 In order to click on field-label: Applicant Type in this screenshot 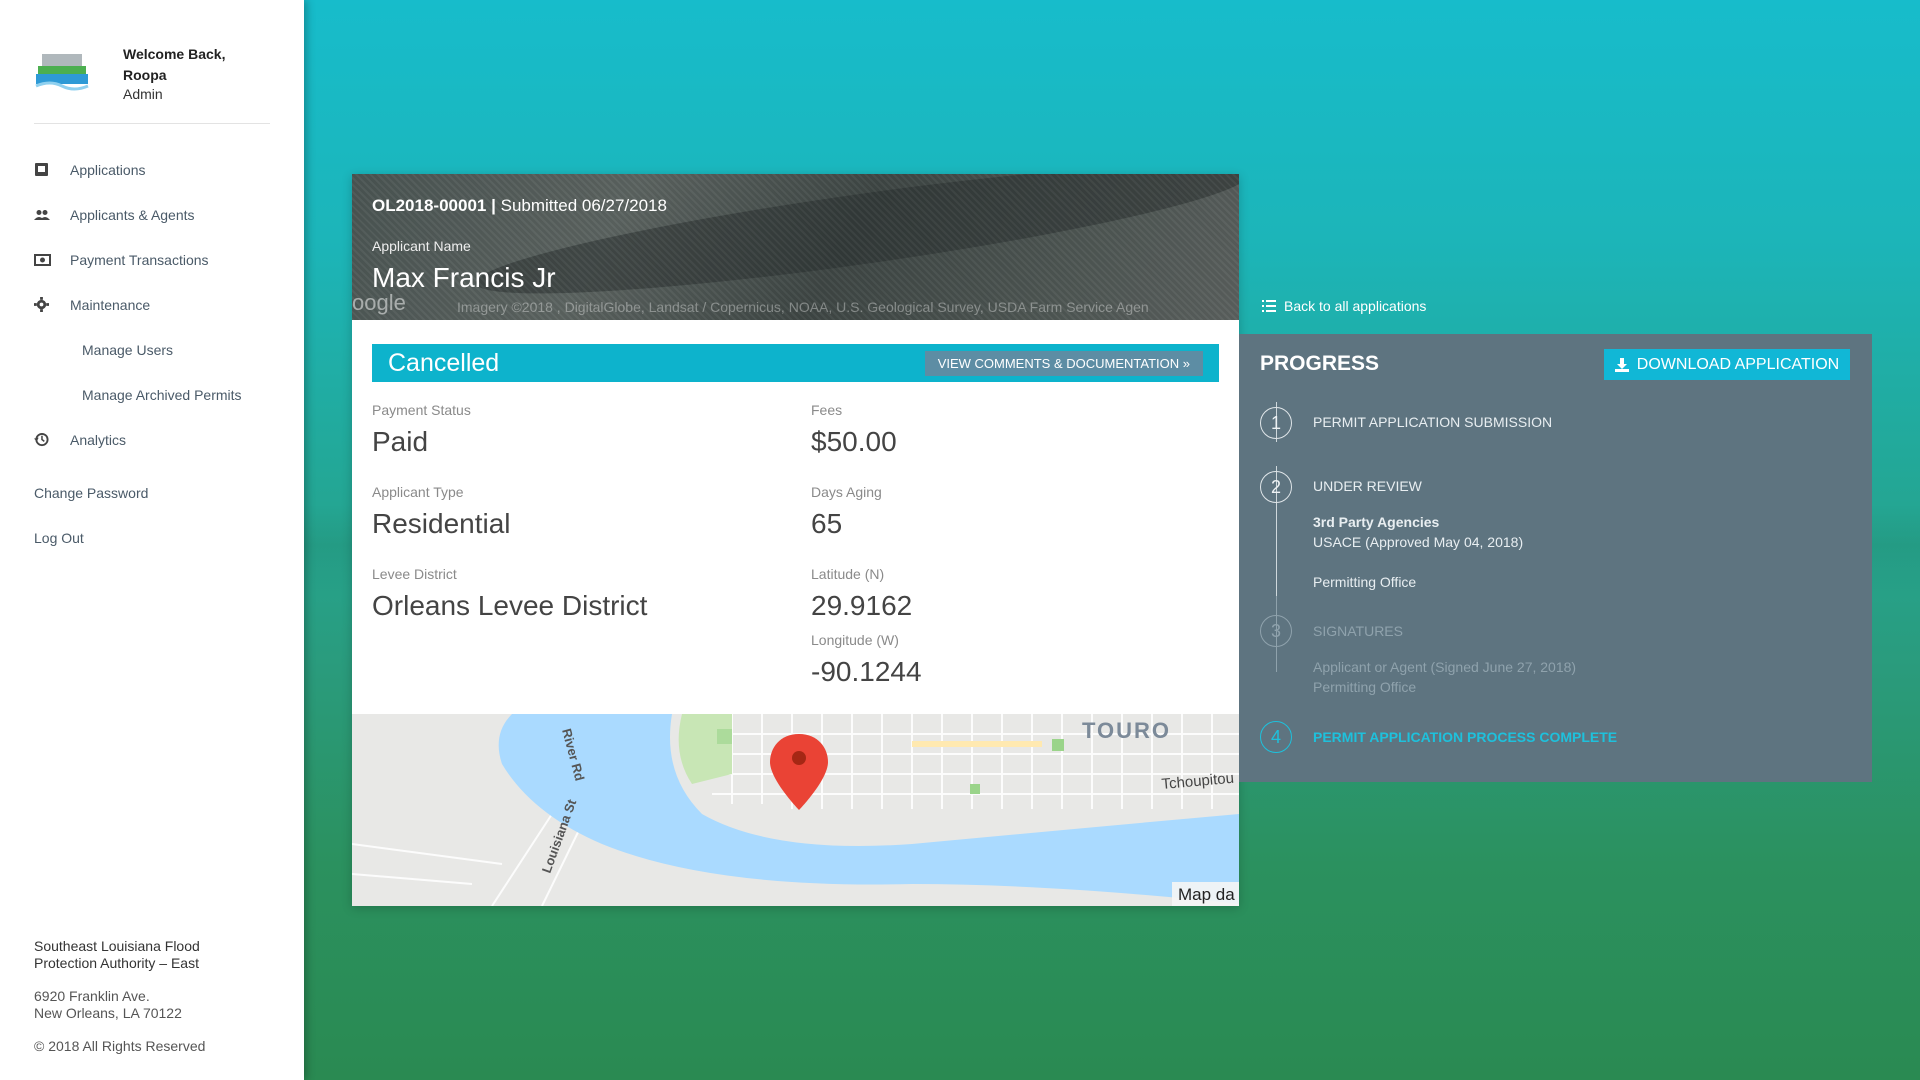, I will do `click(418, 492)`.